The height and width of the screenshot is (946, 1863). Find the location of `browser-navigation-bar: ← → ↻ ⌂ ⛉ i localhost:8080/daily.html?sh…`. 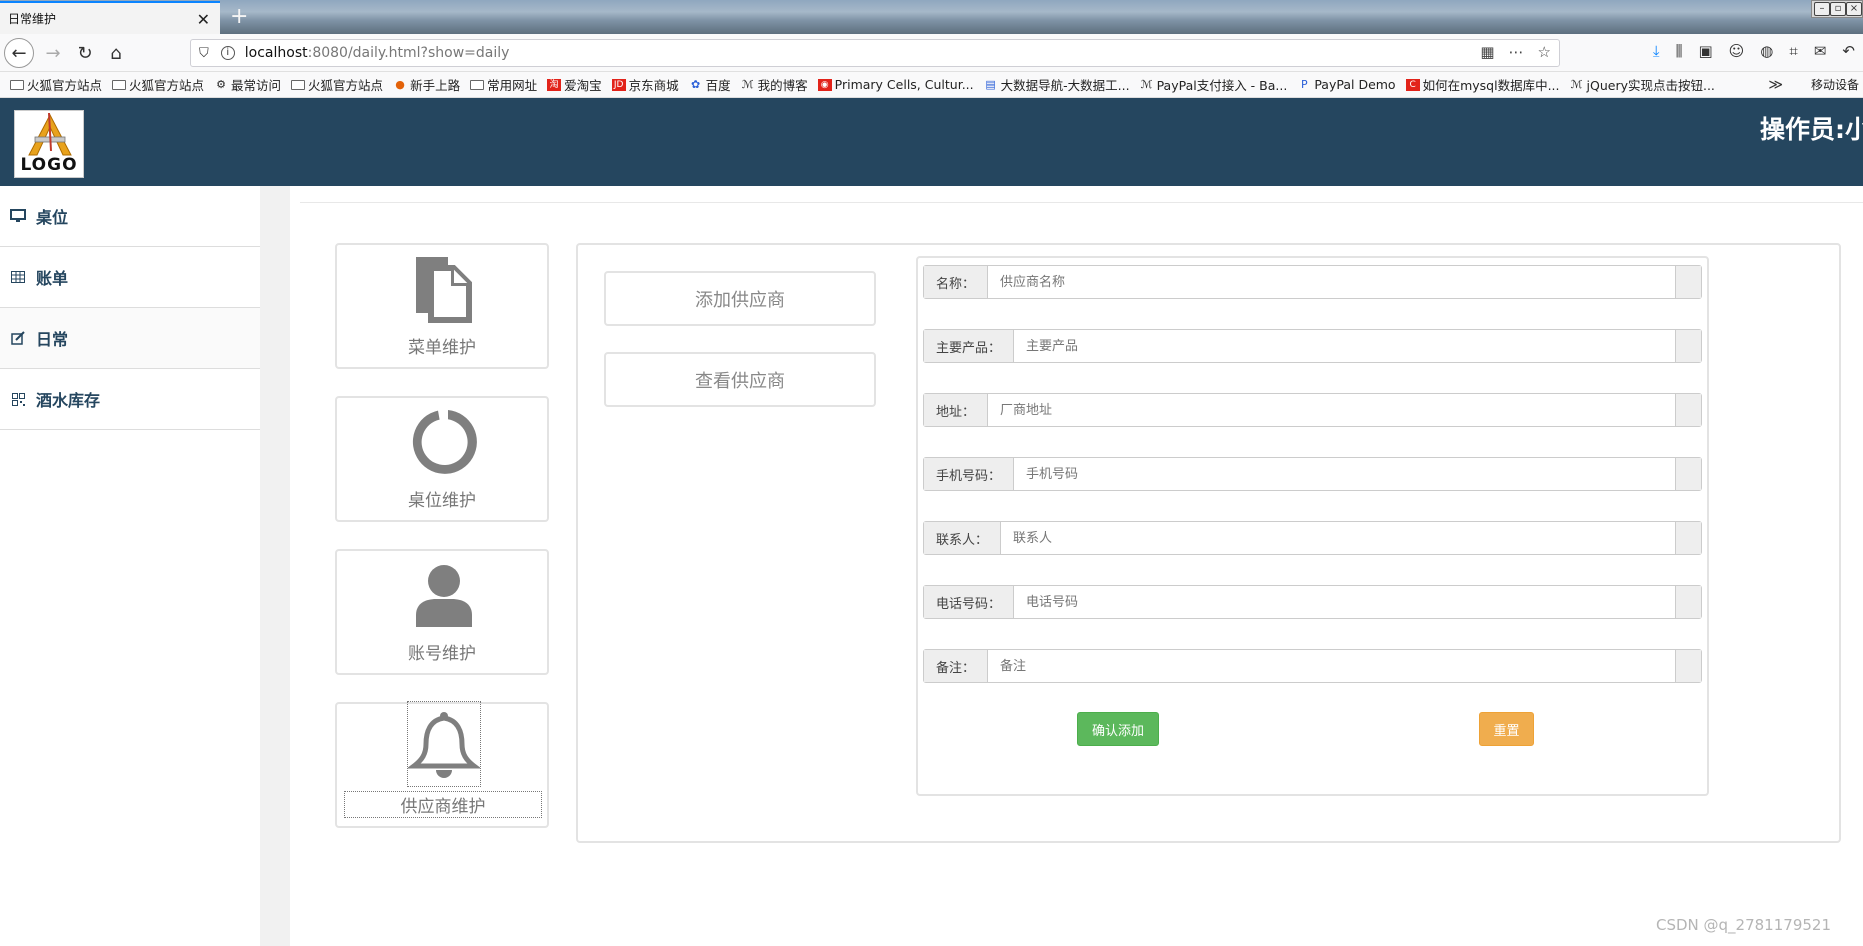

browser-navigation-bar: ← → ↻ ⌂ ⛉ i localhost:8080/daily.html?sh… is located at coordinates (931, 53).